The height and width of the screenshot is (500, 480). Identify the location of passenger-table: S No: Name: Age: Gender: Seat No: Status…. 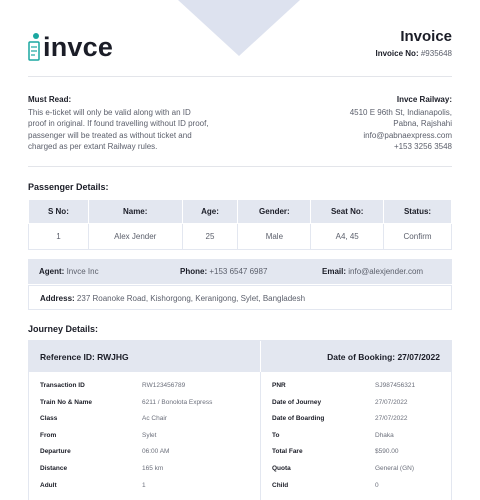
(240, 224).